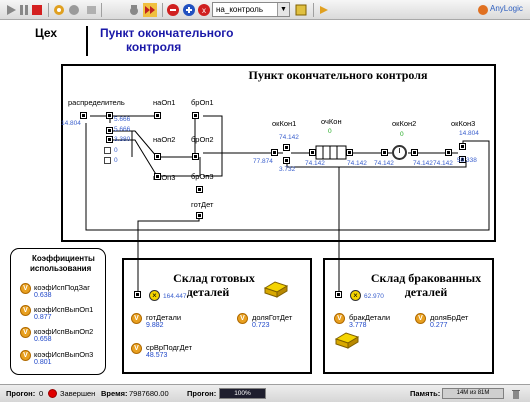  What do you see at coordinates (195, 115) in the screenshot?
I see `brOp1-node` at bounding box center [195, 115].